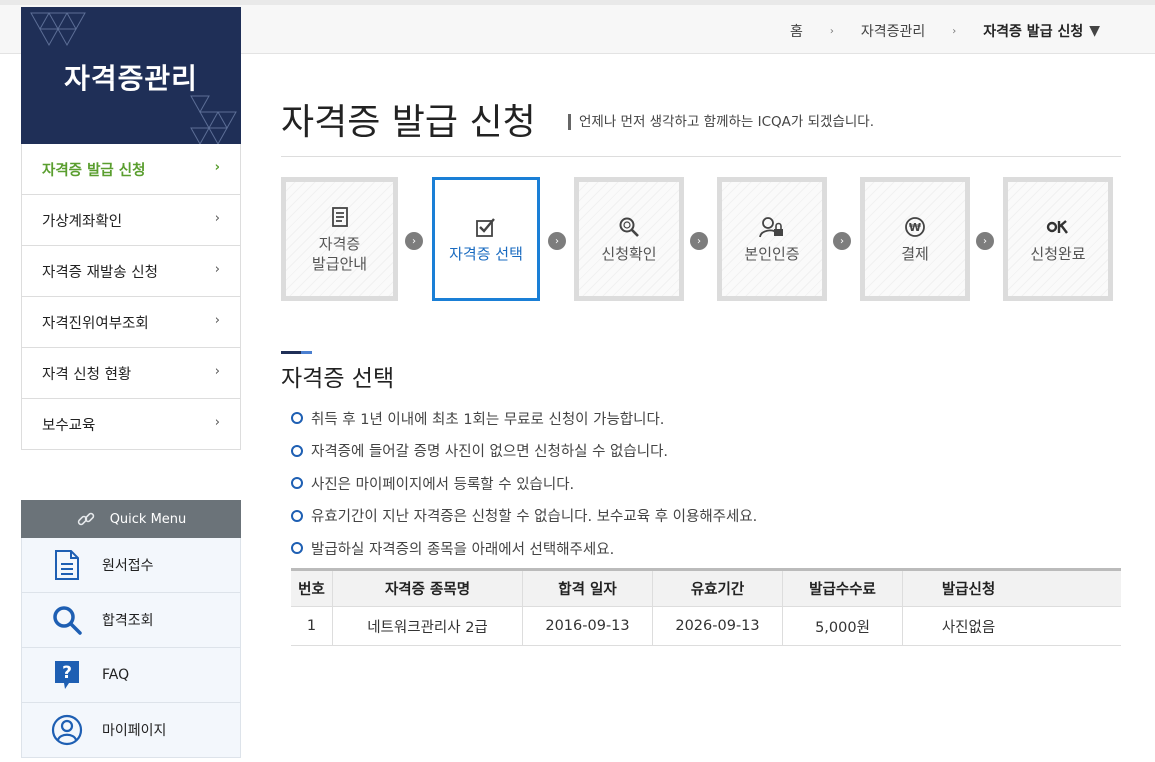 The width and height of the screenshot is (1155, 762). I want to click on triangle-down-icon: ▼, so click(1094, 31).